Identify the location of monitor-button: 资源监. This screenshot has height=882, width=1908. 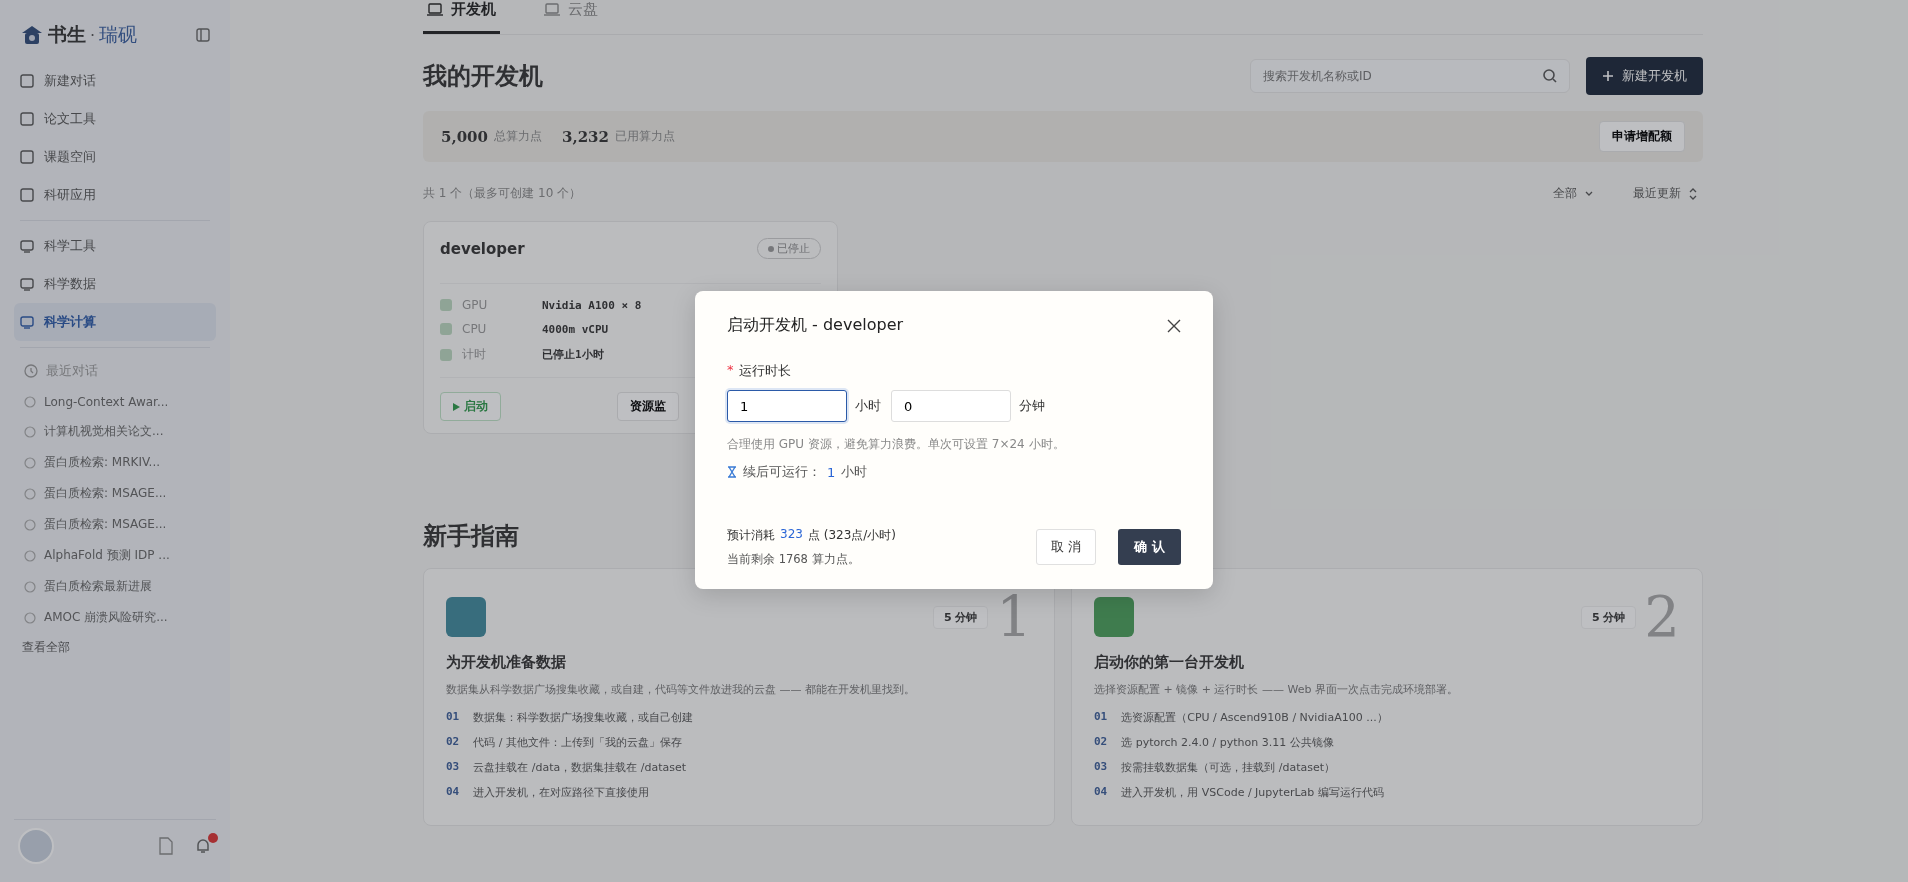
(648, 406).